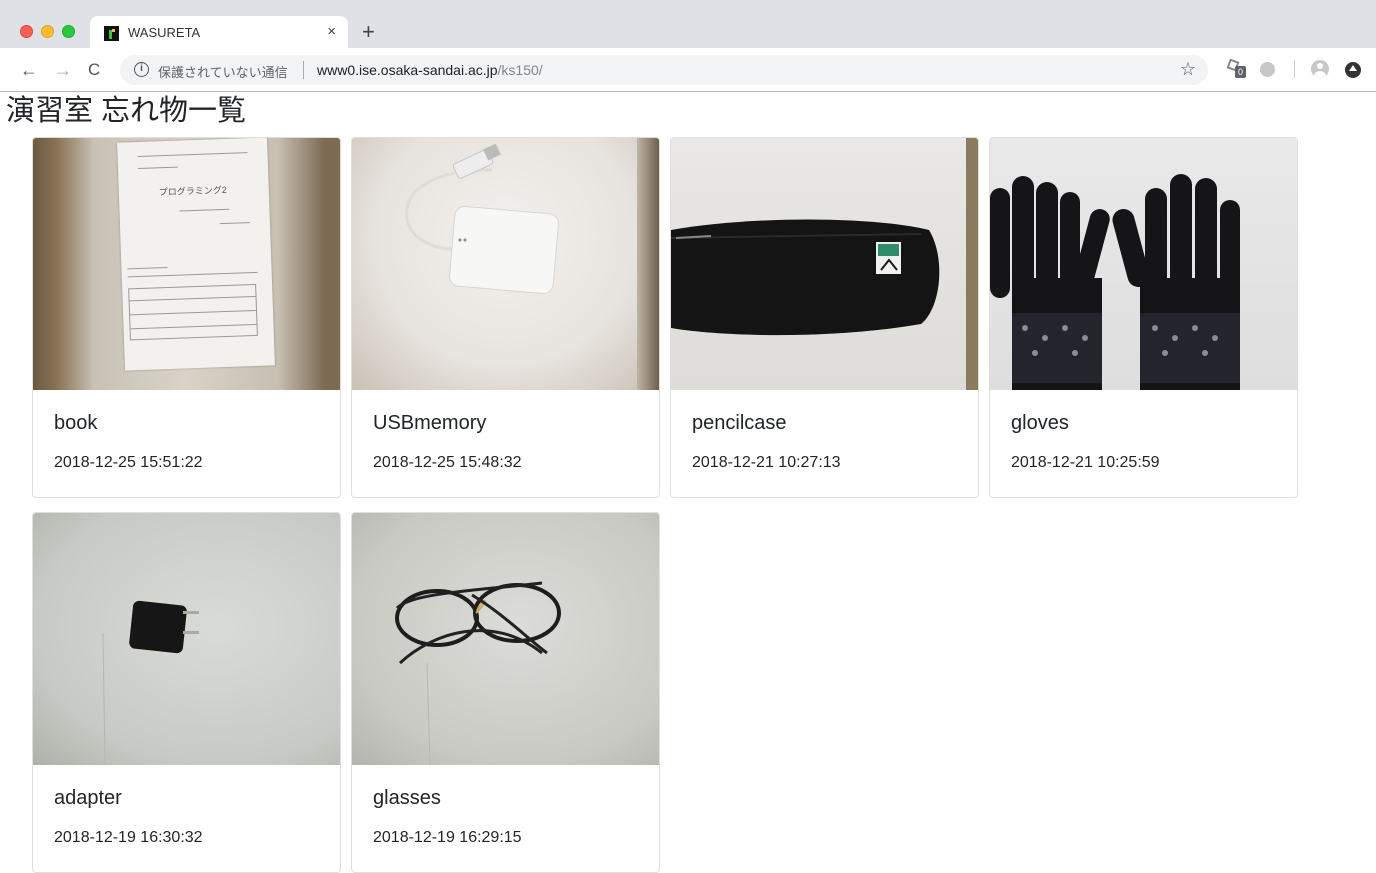 The width and height of the screenshot is (1376, 873). Describe the element at coordinates (141, 69) in the screenshot. I see `info-icon: i` at that location.